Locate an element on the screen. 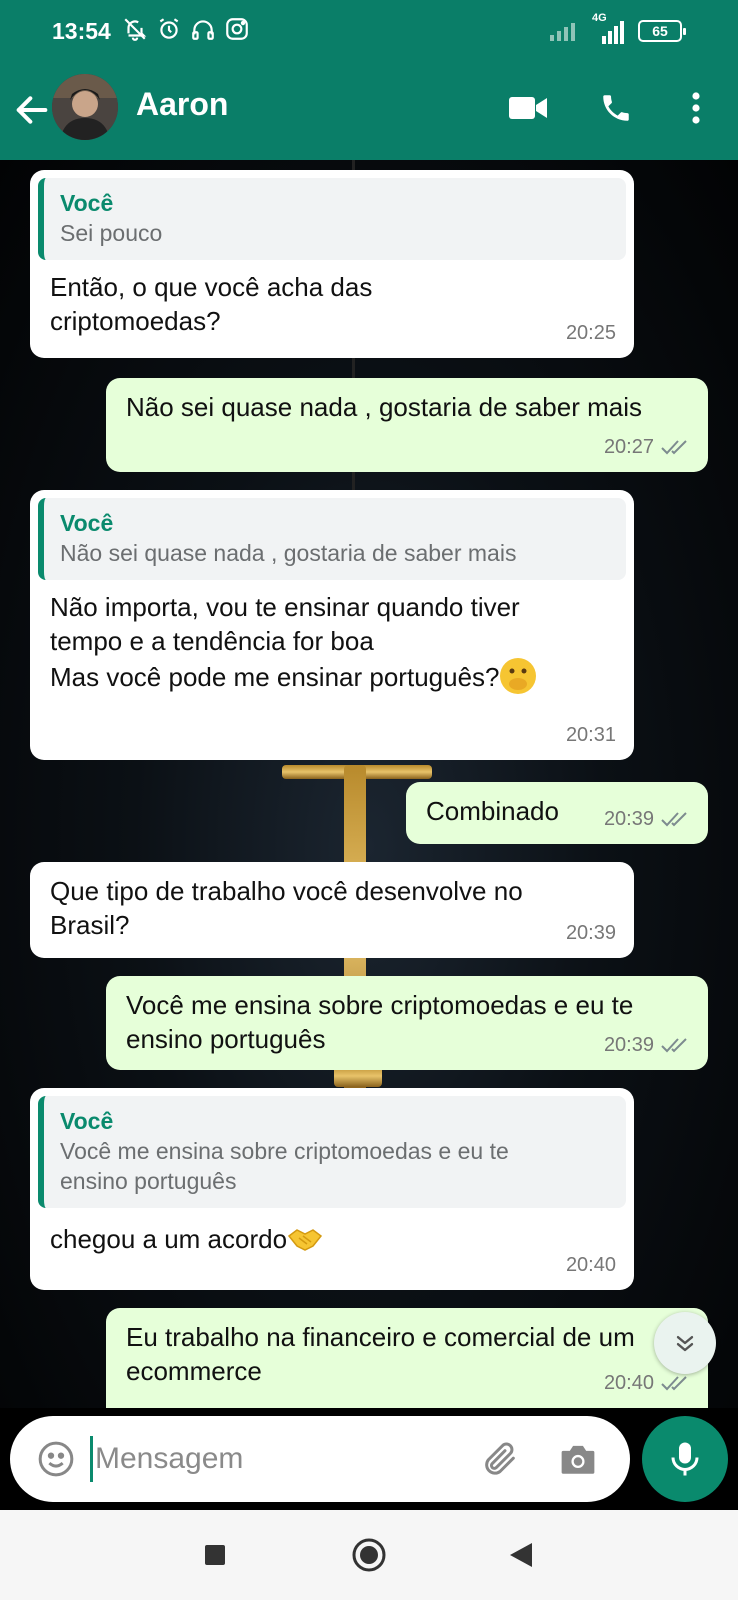 The image size is (738, 1600). notifications-off-icon is located at coordinates (135, 29).